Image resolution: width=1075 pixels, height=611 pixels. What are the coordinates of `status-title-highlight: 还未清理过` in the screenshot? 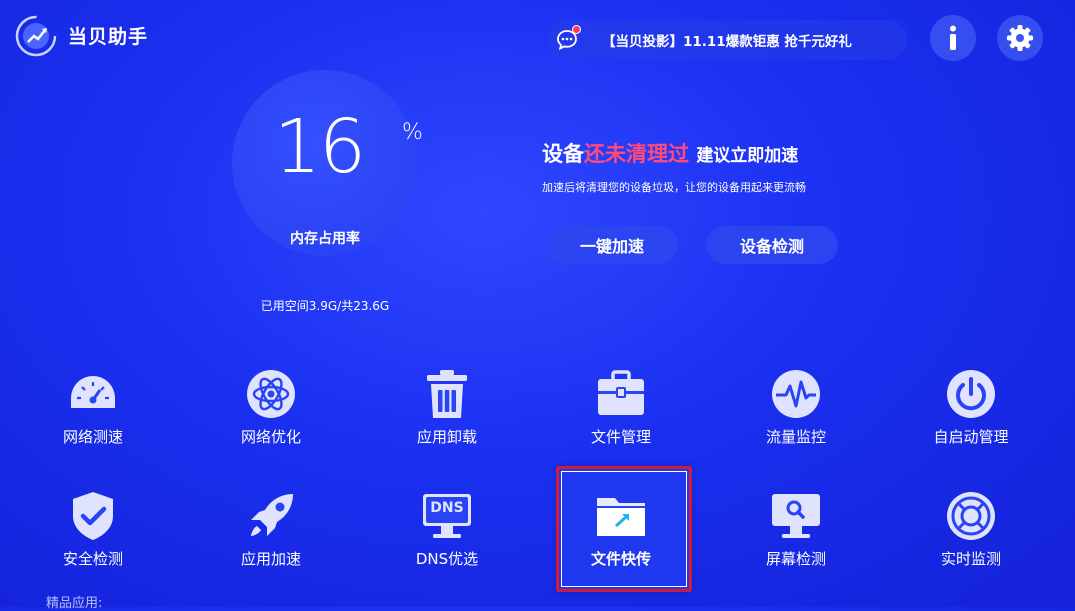 It's located at (636, 154).